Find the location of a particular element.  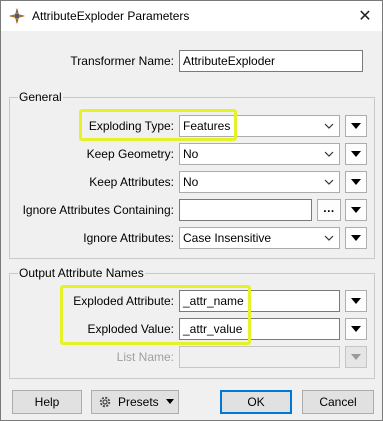

ignore-attributes-select: Case Insensitive is located at coordinates (259, 238).